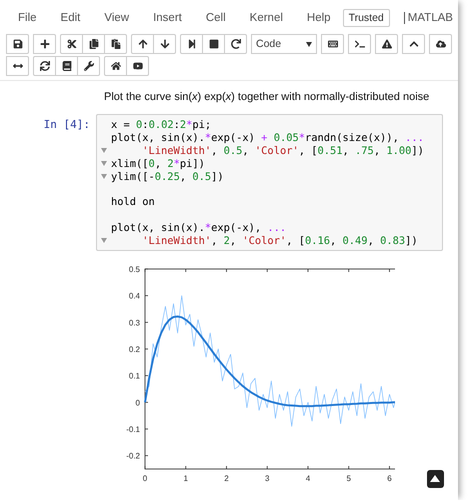  I want to click on step-forward-button, so click(191, 44).